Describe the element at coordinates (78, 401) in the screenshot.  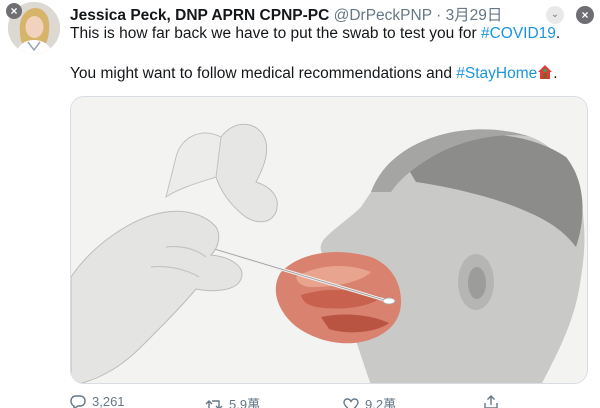
I see `reply-icon` at that location.